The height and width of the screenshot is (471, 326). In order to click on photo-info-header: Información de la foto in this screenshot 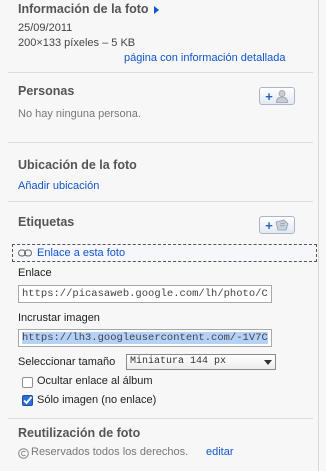, I will do `click(88, 9)`.